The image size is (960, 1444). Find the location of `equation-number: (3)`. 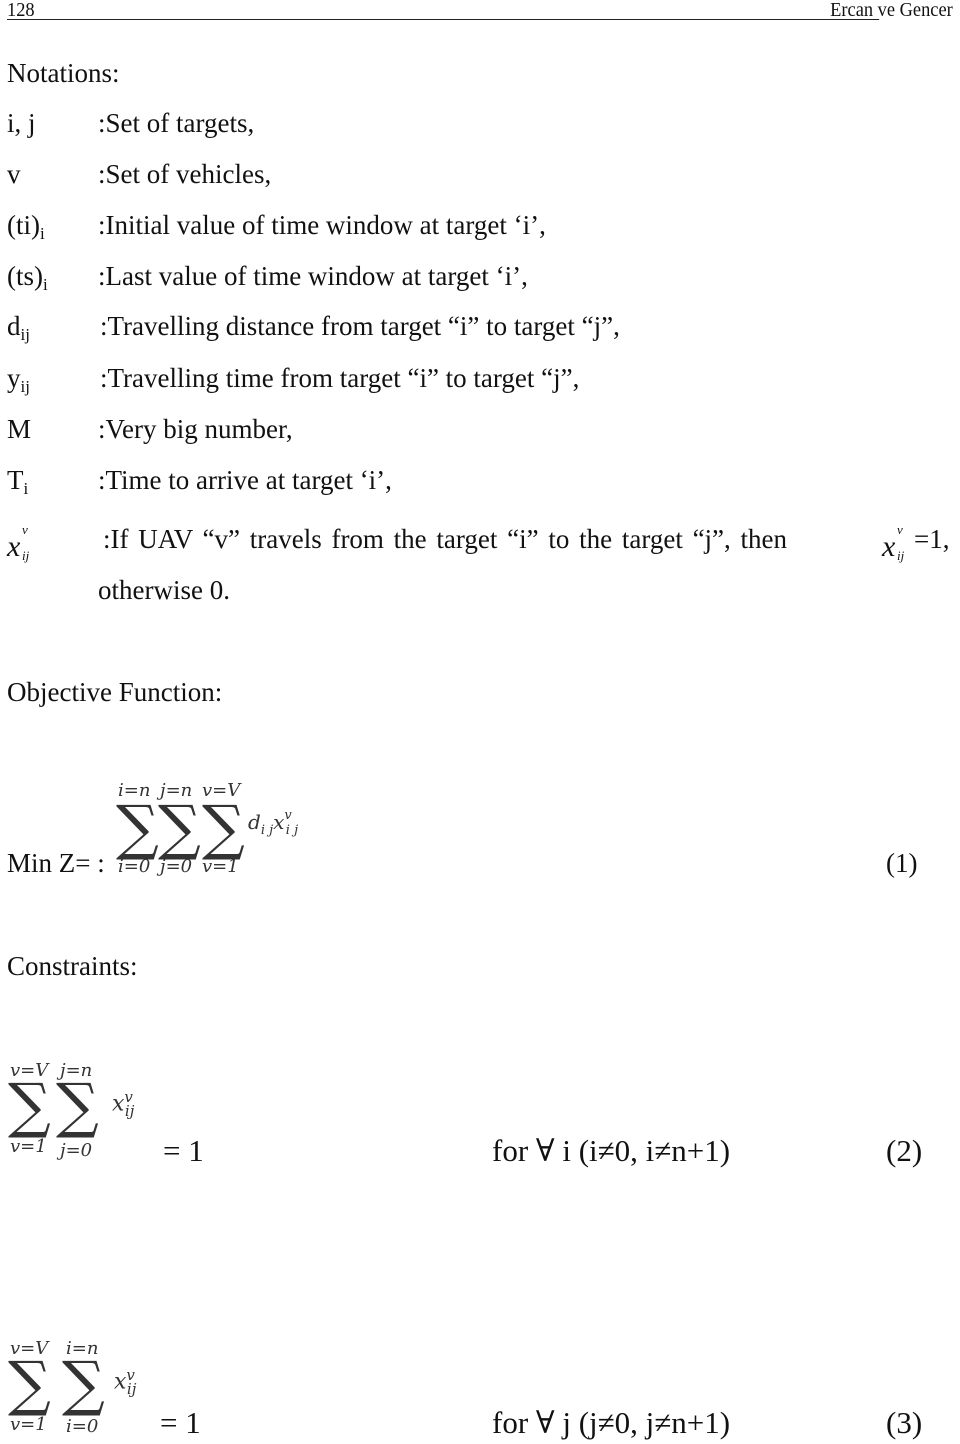

equation-number: (3) is located at coordinates (904, 1422).